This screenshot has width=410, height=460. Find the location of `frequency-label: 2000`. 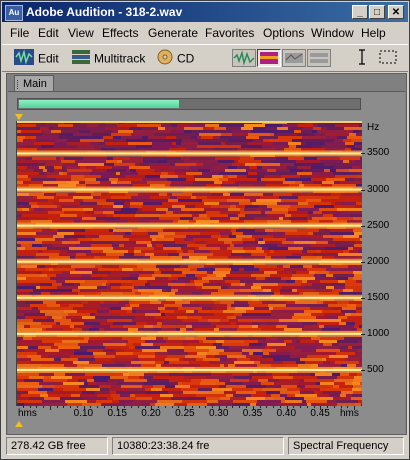

frequency-label: 2000 is located at coordinates (378, 261).